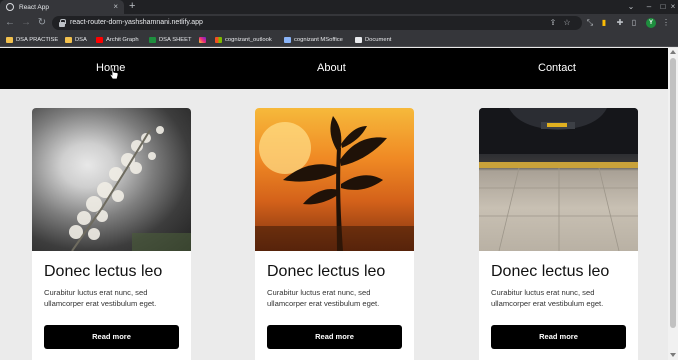 The width and height of the screenshot is (678, 360). What do you see at coordinates (248, 39) in the screenshot?
I see `bookmark-label: cognizant_outlook` at bounding box center [248, 39].